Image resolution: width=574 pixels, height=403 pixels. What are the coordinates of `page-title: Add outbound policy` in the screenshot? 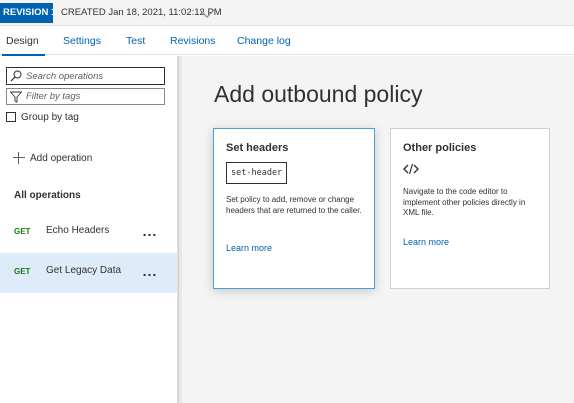 It's located at (318, 94).